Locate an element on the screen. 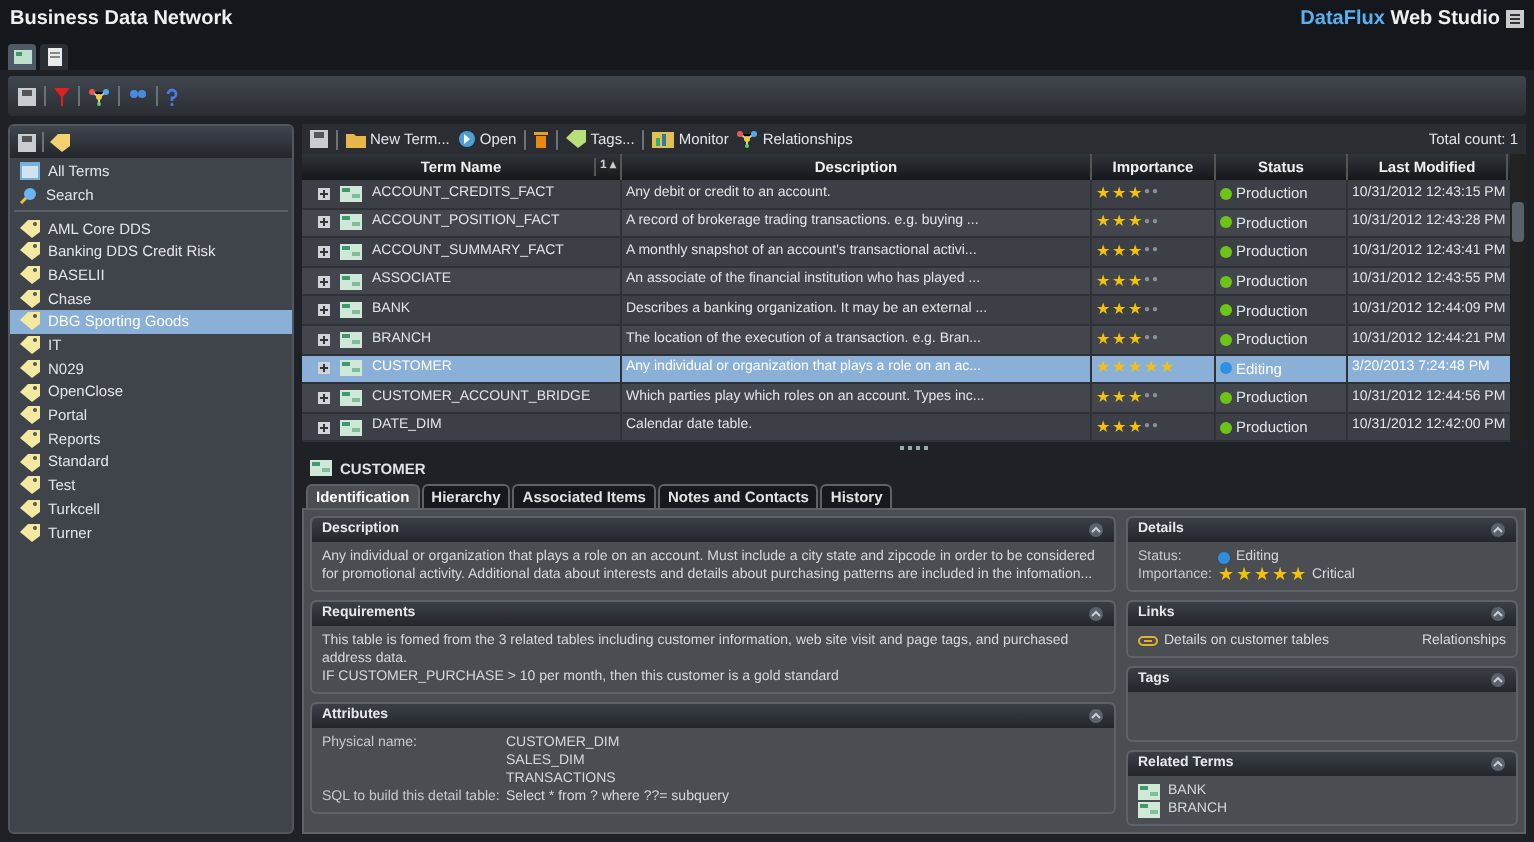  document-icon is located at coordinates (54, 57).